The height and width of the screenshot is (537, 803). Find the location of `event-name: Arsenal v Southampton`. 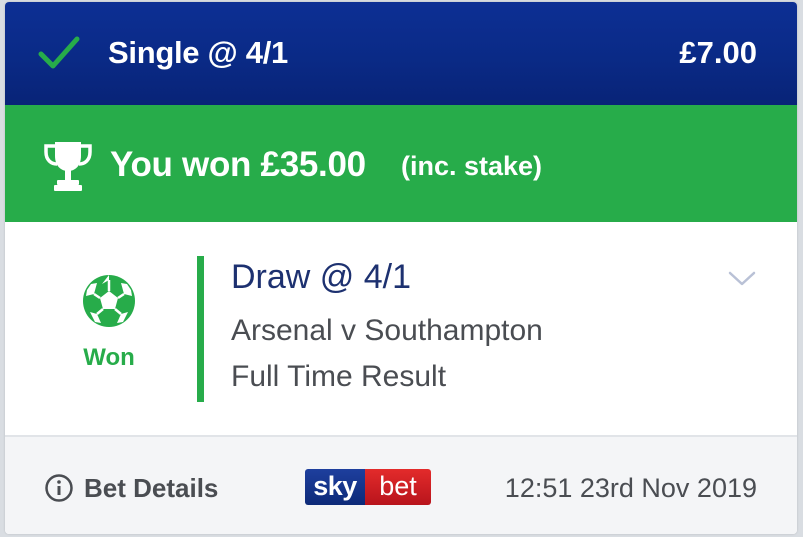

event-name: Arsenal v Southampton is located at coordinates (387, 330).